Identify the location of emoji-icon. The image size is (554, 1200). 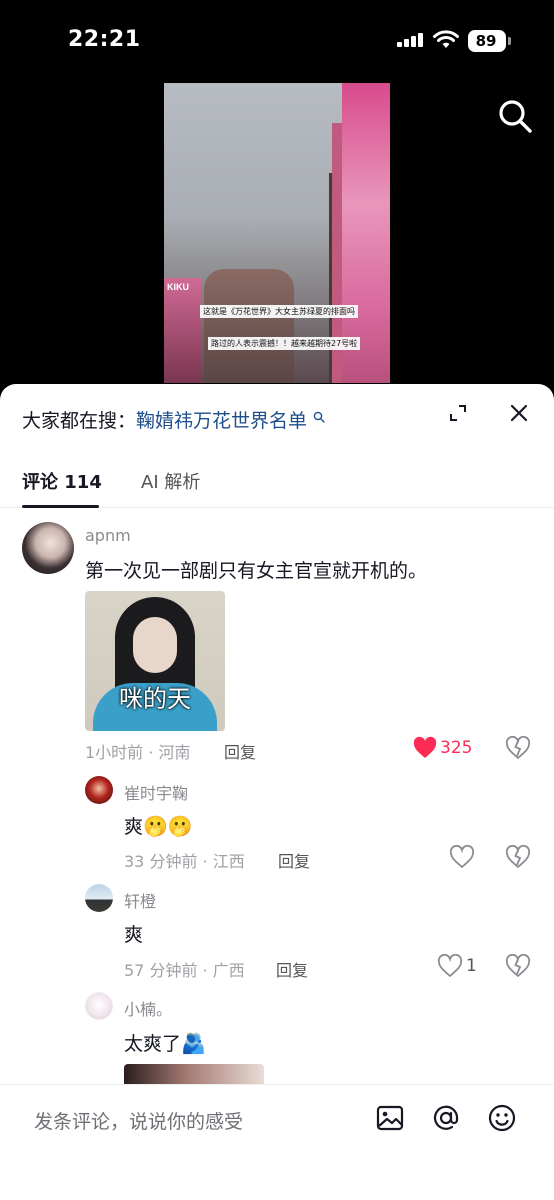
(502, 1118).